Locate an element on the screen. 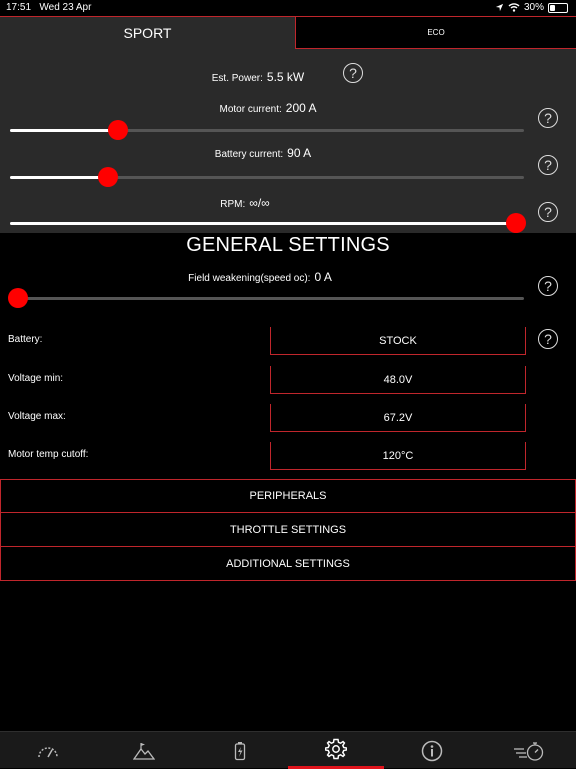 The image size is (576, 769). motor-current-help-icon: ? is located at coordinates (548, 118).